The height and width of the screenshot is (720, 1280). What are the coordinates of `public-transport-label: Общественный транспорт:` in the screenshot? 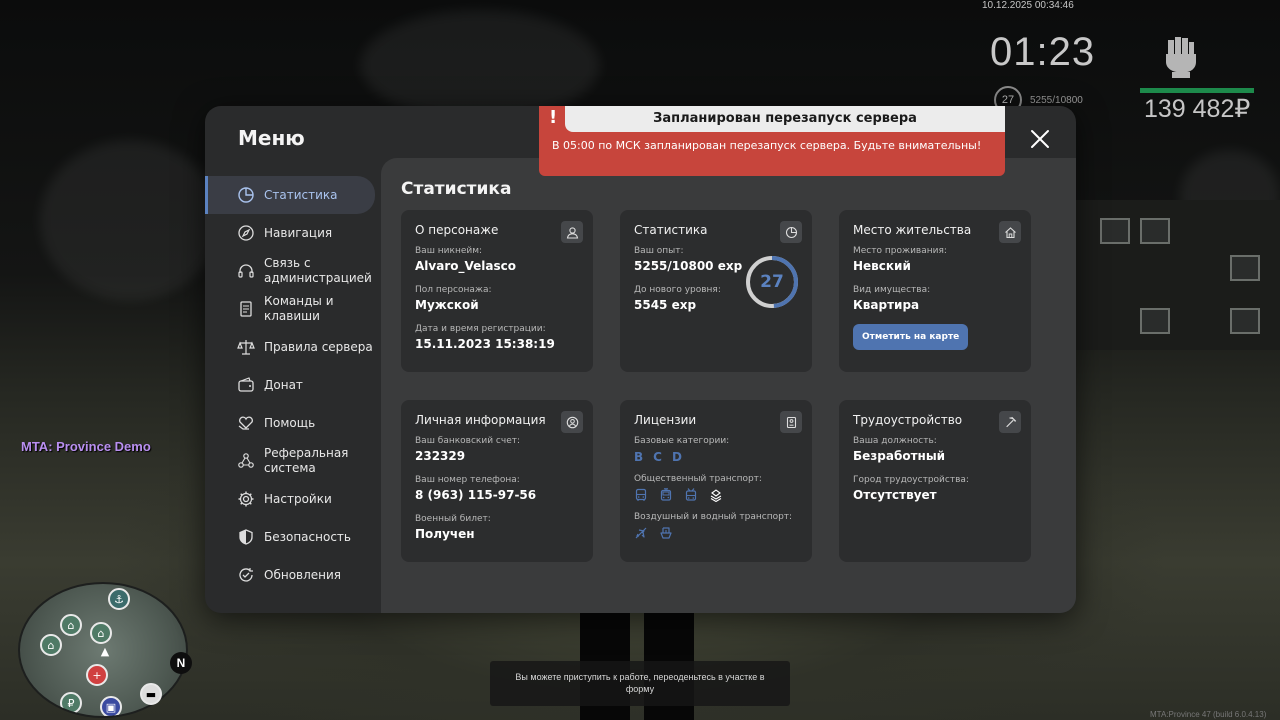 It's located at (698, 479).